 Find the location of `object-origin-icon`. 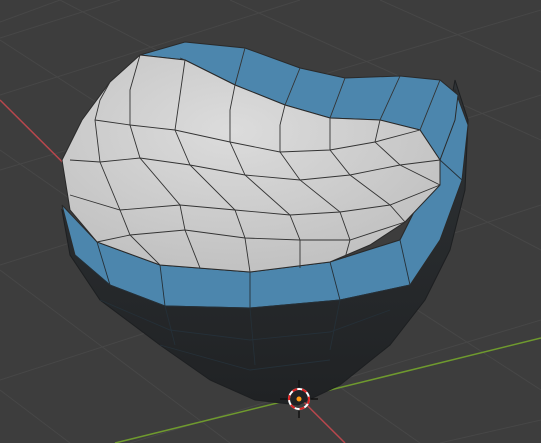

object-origin-icon is located at coordinates (299, 399).